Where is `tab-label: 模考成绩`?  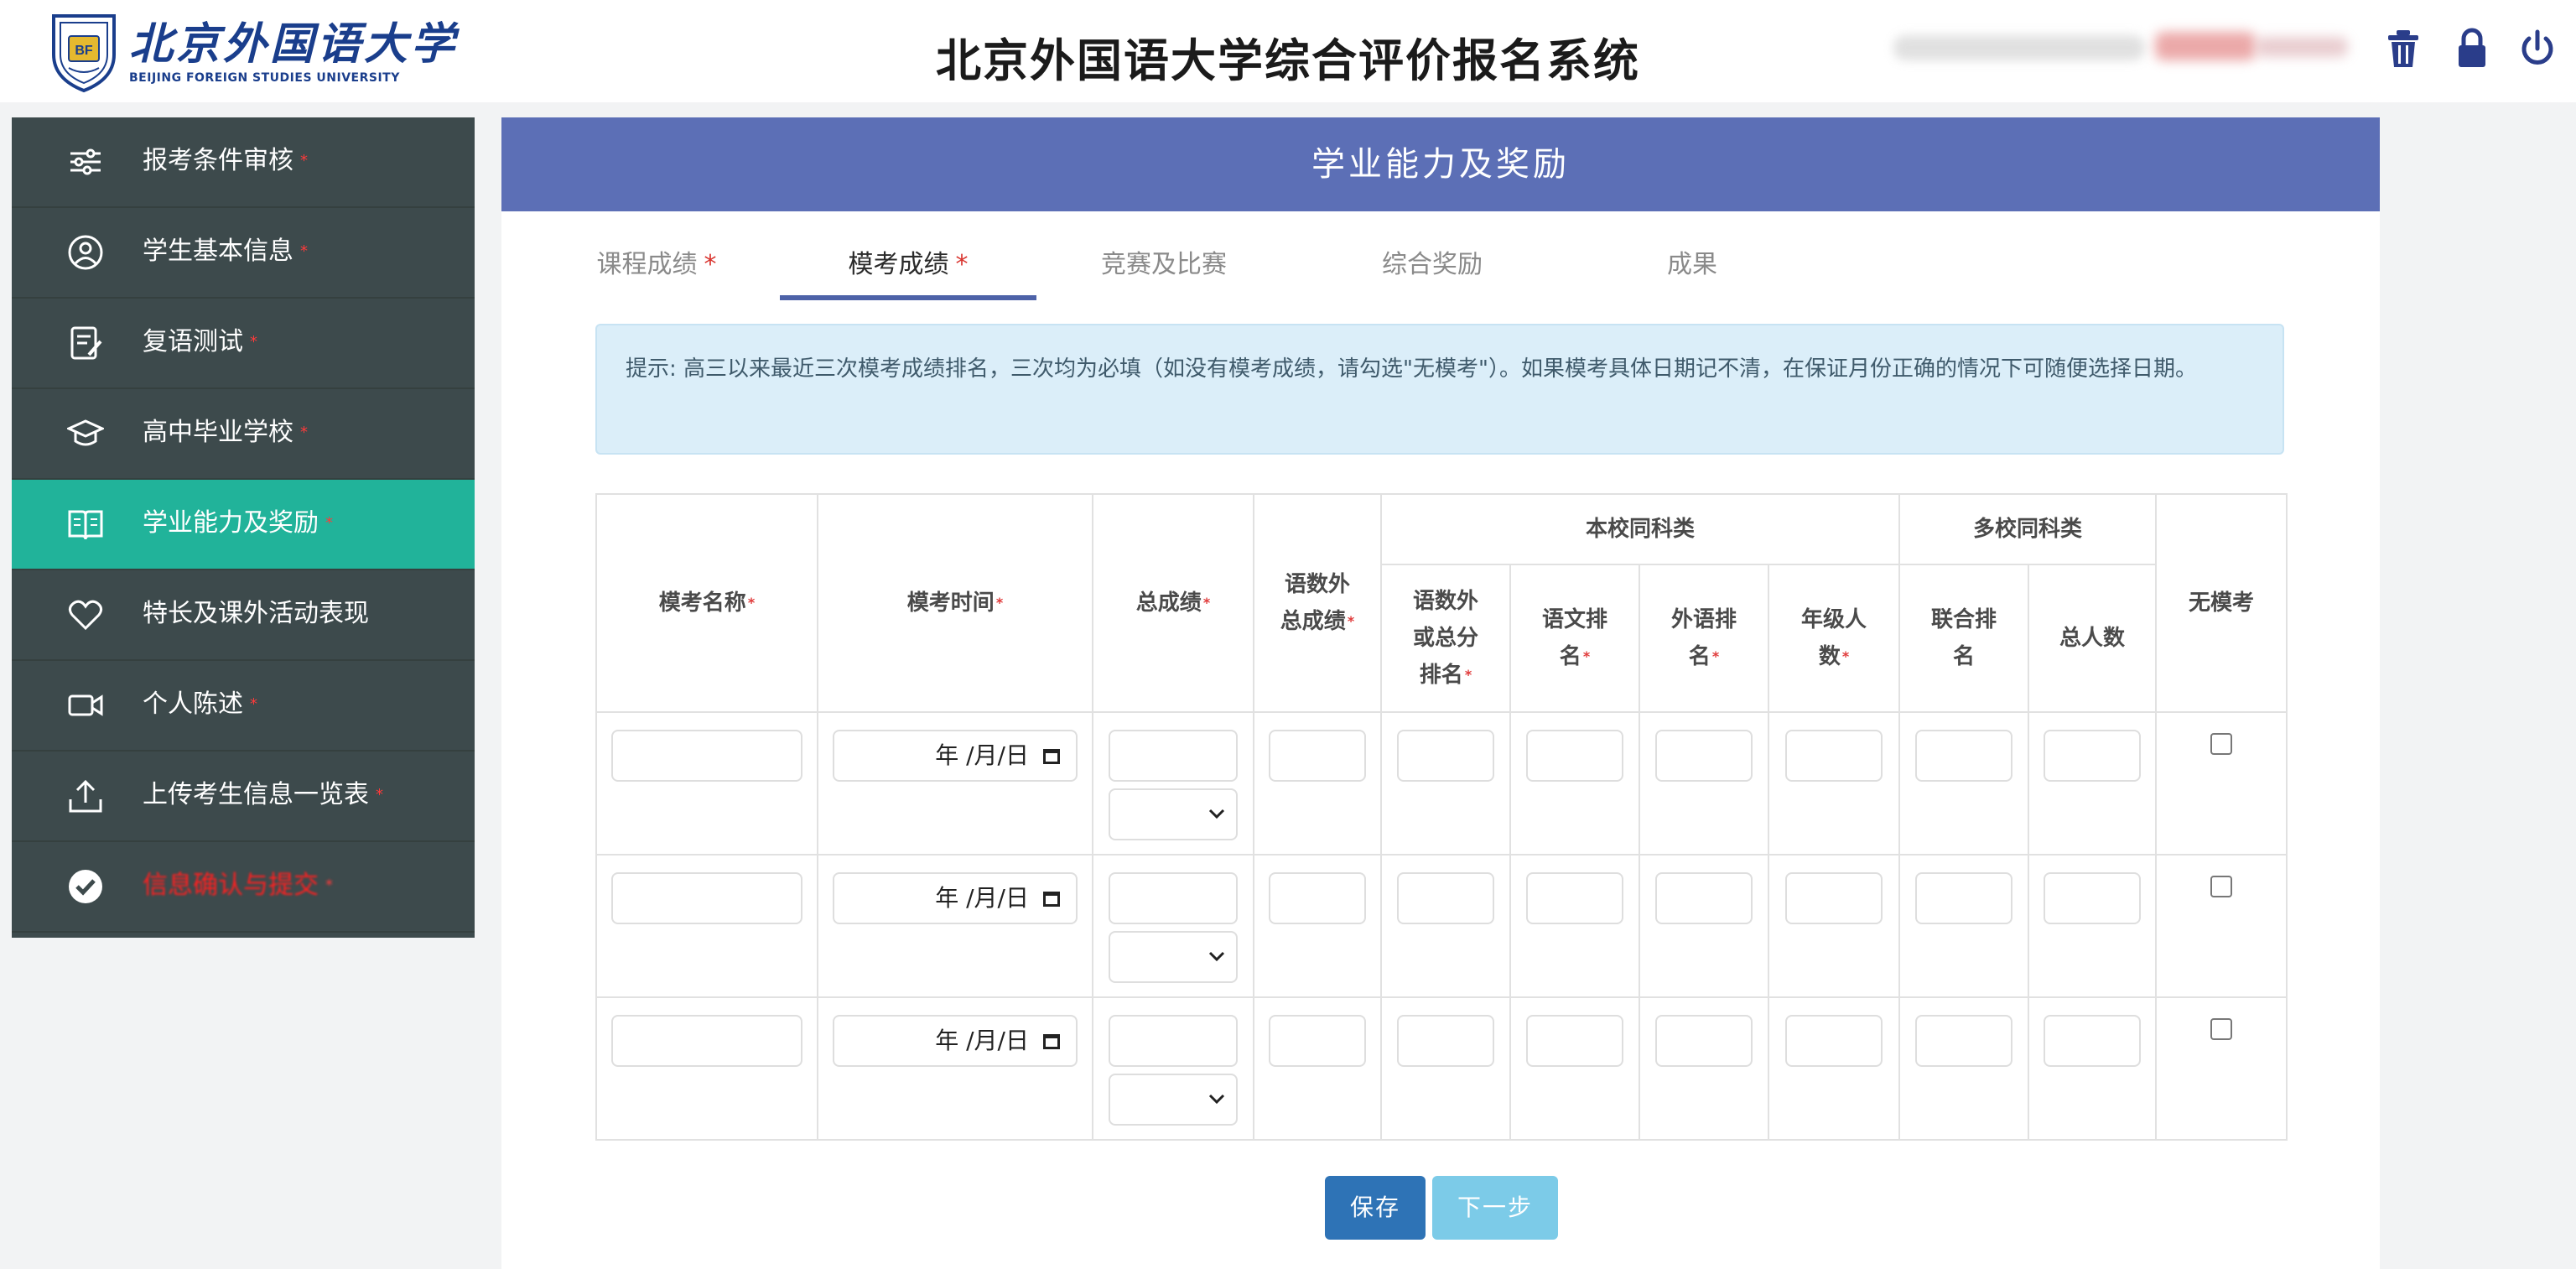 tab-label: 模考成绩 is located at coordinates (898, 264).